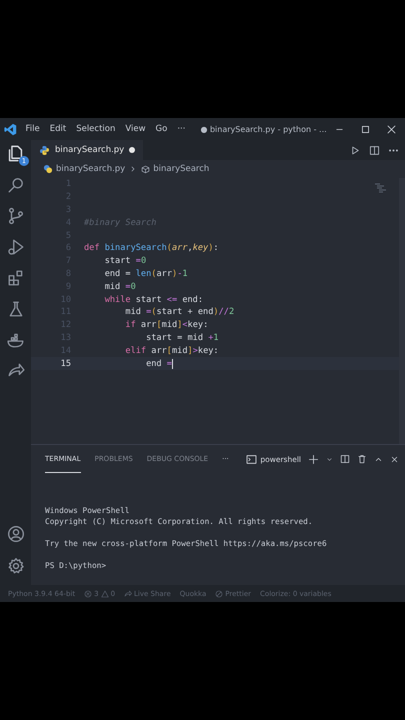 The width and height of the screenshot is (405, 720). What do you see at coordinates (345, 459) in the screenshot?
I see `split-terminal-icon` at bounding box center [345, 459].